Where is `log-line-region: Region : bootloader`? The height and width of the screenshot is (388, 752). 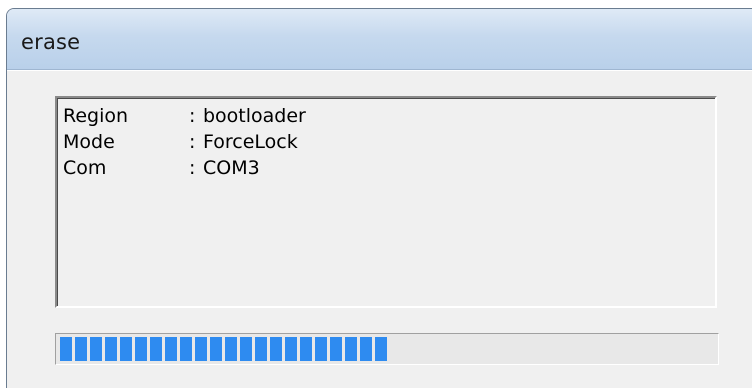 log-line-region: Region : bootloader is located at coordinates (389, 117).